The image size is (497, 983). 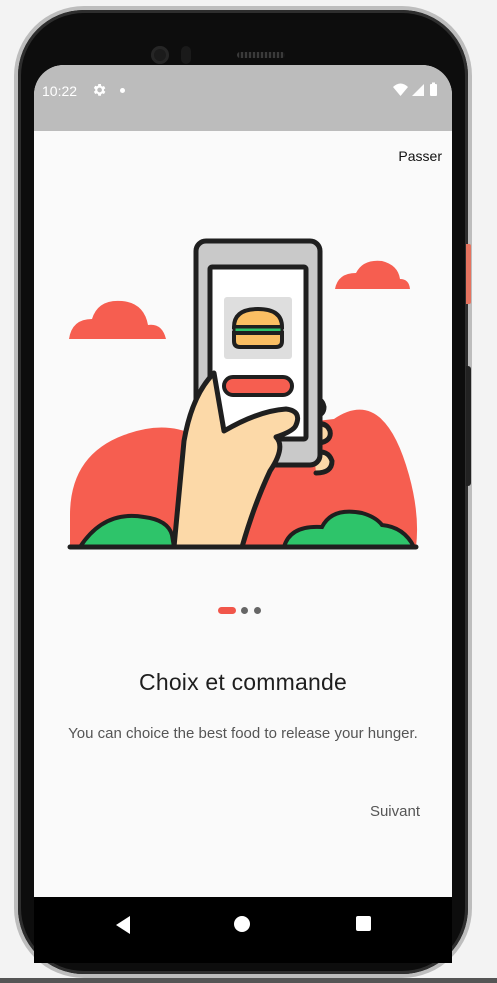 What do you see at coordinates (60, 91) in the screenshot?
I see `status-time: 10:22` at bounding box center [60, 91].